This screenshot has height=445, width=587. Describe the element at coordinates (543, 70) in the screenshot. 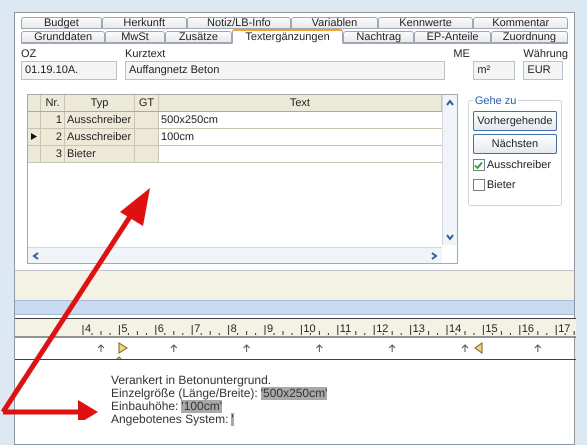

I see `input-field: EUR` at that location.